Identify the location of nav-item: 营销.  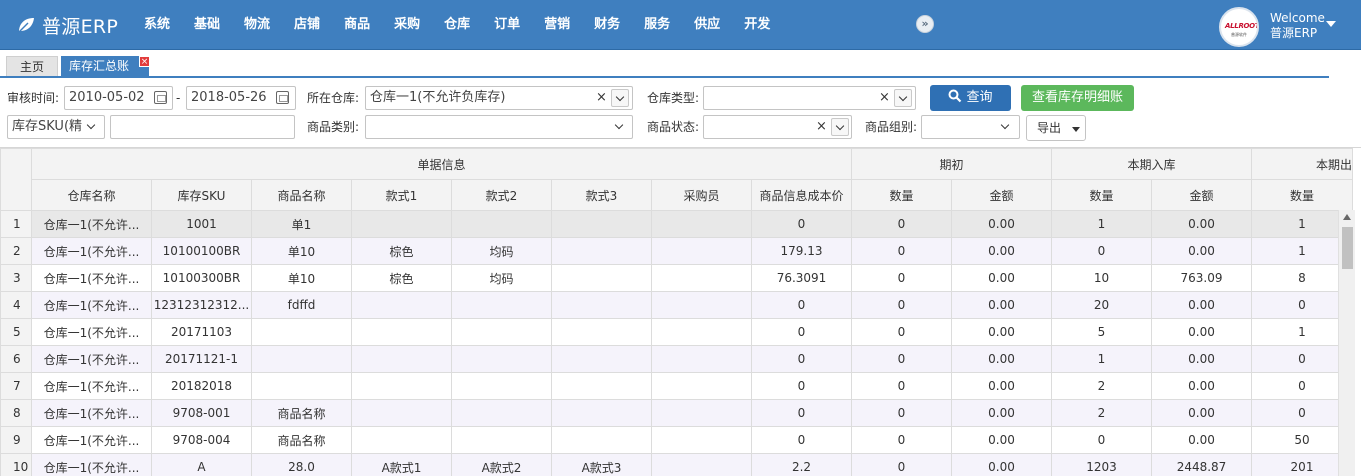
(557, 25).